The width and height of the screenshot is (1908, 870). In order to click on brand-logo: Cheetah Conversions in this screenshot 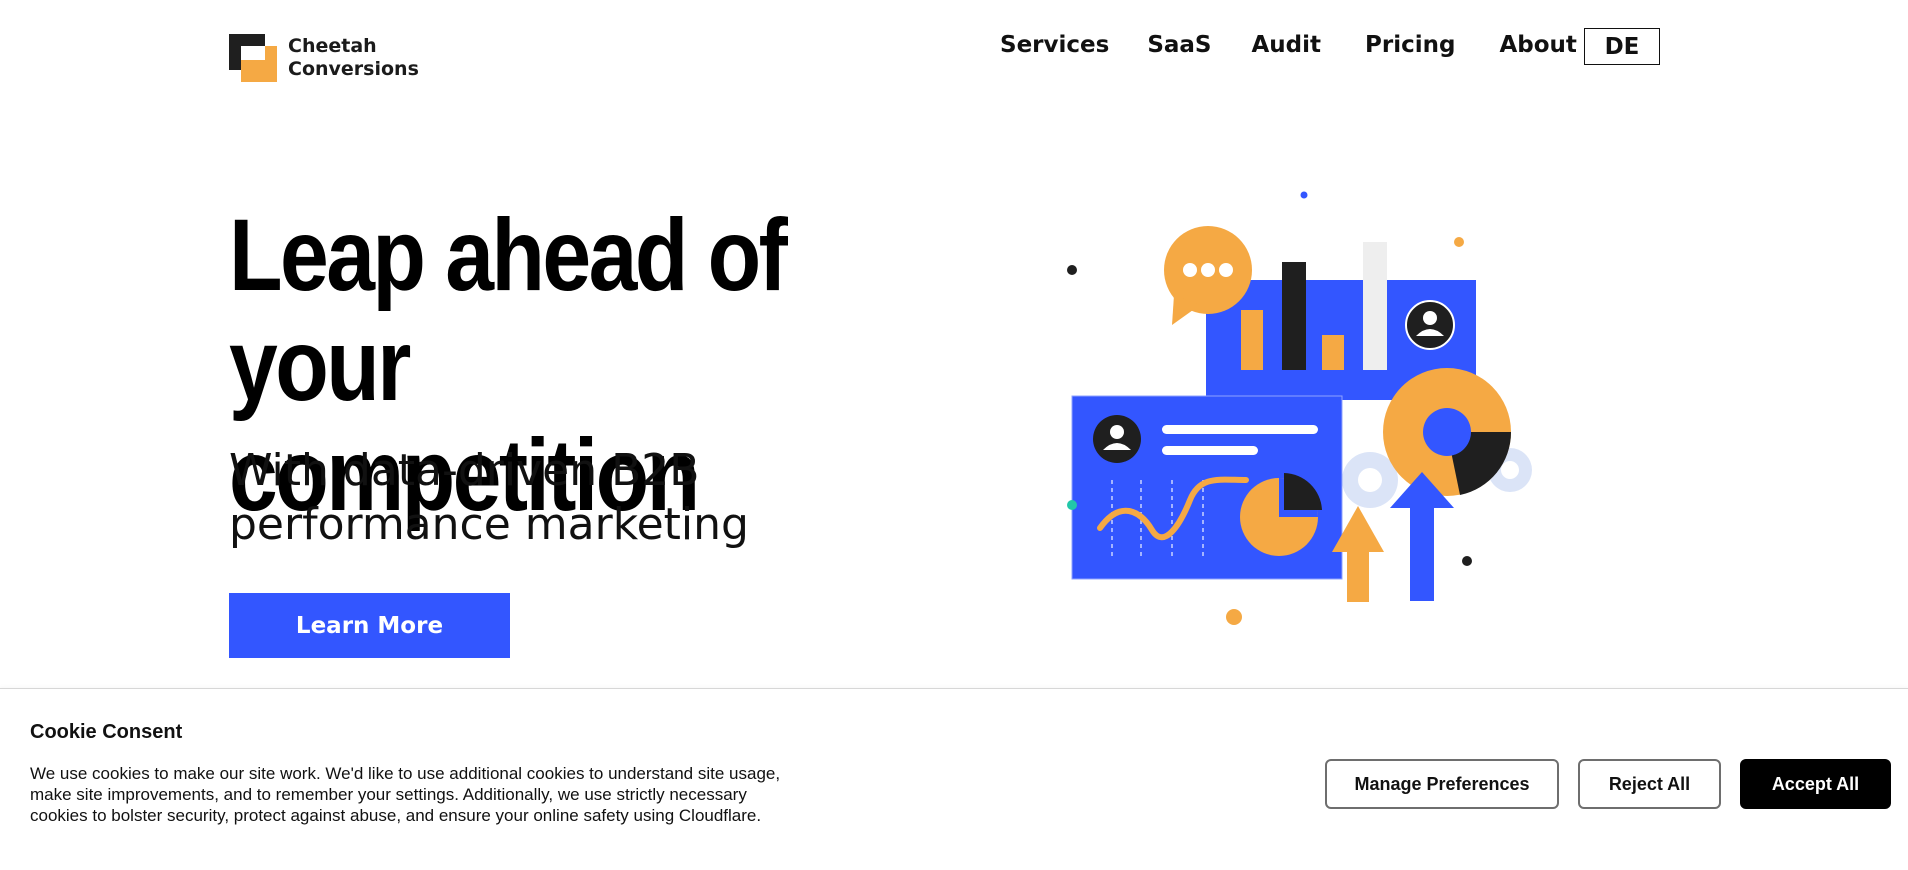, I will do `click(324, 58)`.